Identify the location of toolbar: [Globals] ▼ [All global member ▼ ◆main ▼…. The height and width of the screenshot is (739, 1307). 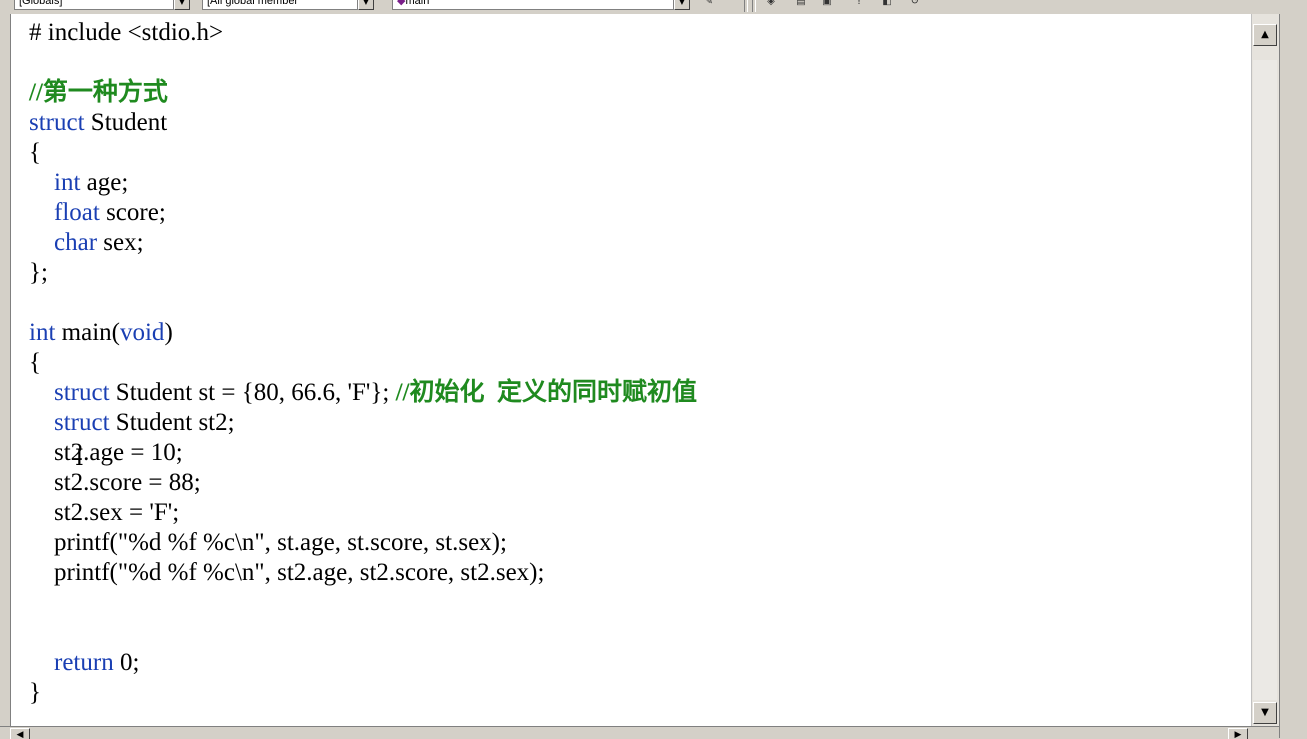
(653, 7).